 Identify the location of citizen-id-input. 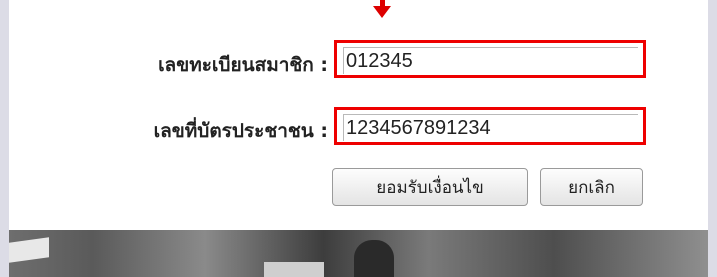
(490, 127).